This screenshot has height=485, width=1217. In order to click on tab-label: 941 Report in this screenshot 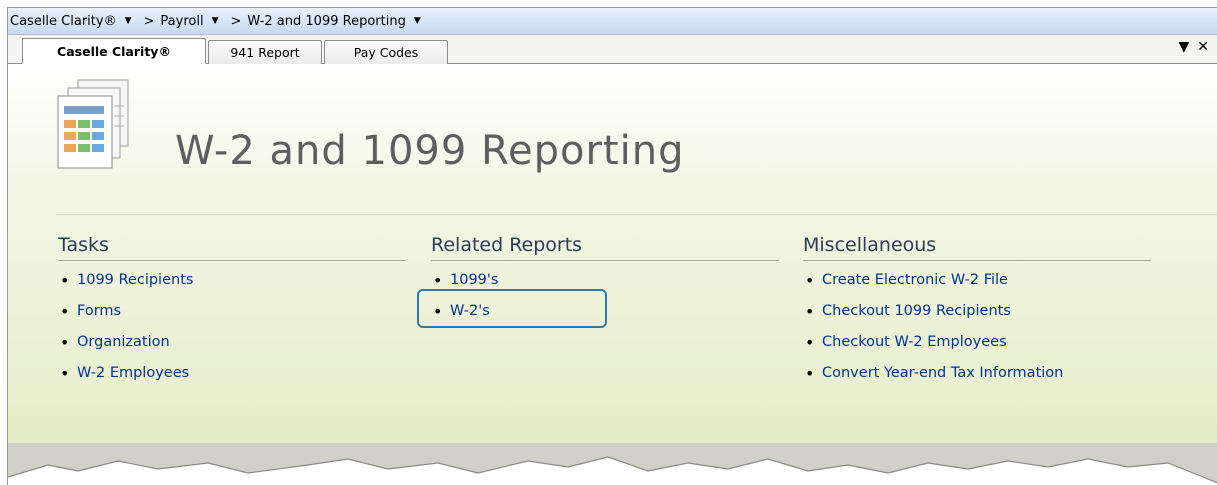, I will do `click(265, 52)`.